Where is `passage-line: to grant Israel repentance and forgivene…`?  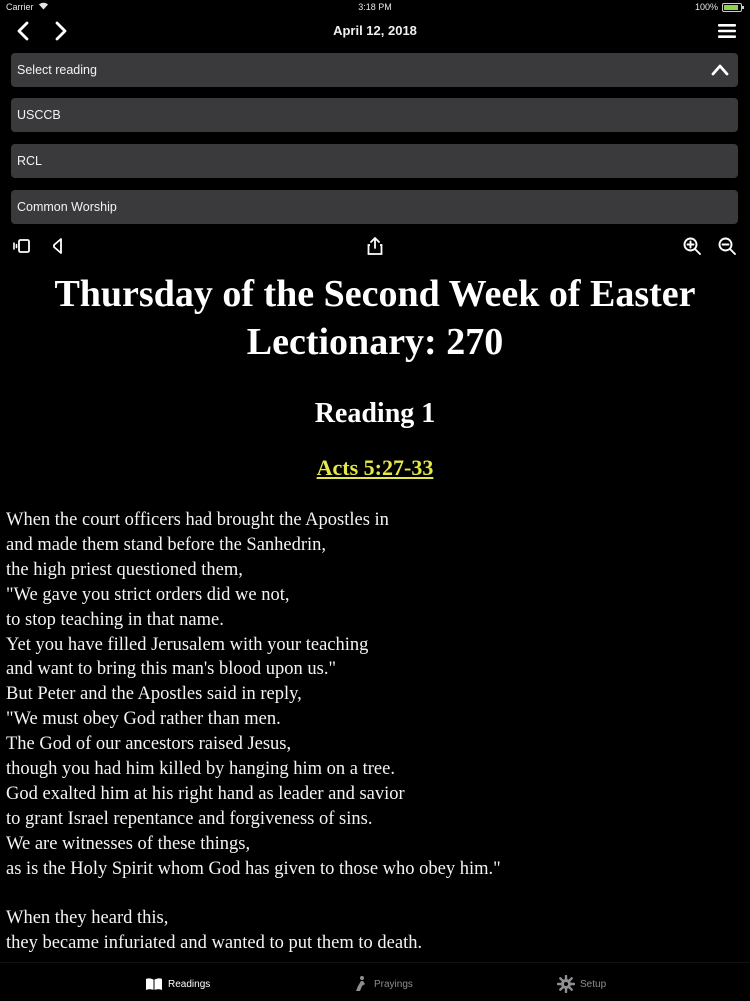
passage-line: to grant Israel repentance and forgivene… is located at coordinates (189, 818).